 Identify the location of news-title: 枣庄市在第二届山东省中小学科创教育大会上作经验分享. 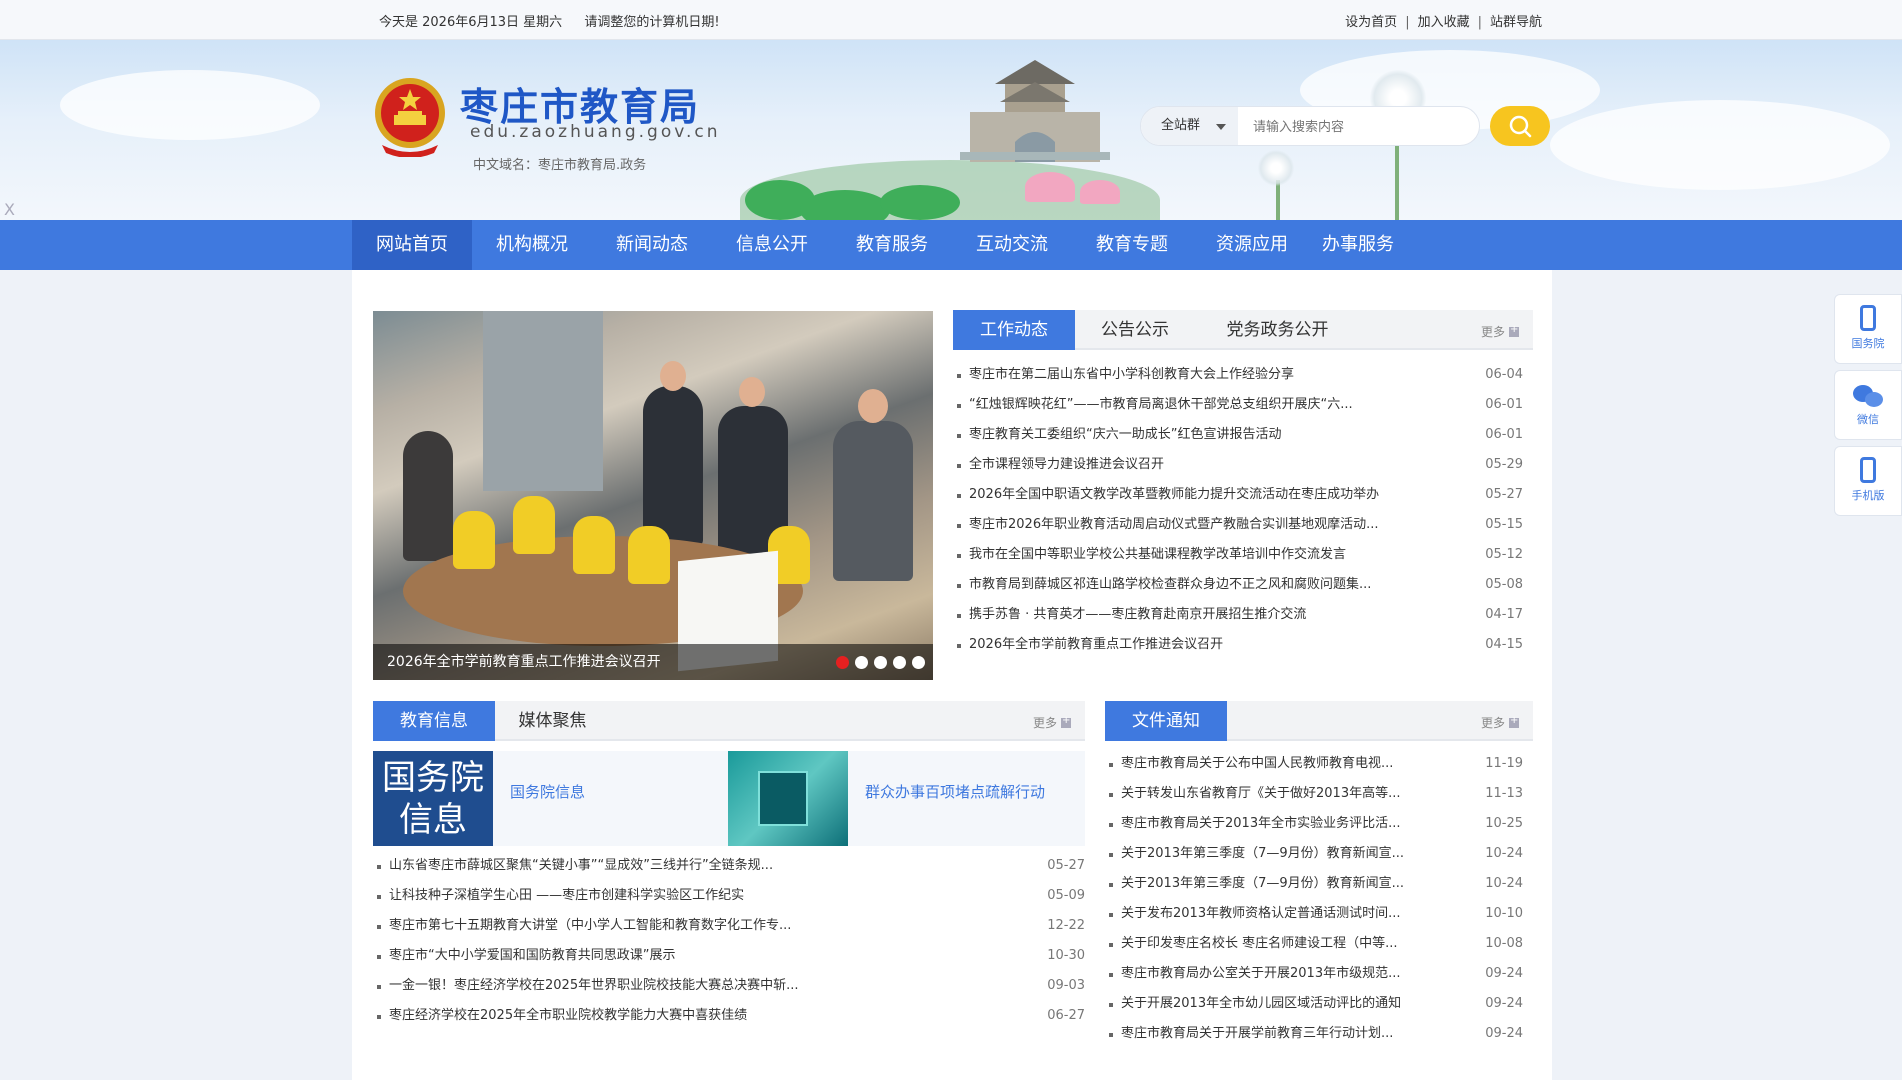
(1132, 374).